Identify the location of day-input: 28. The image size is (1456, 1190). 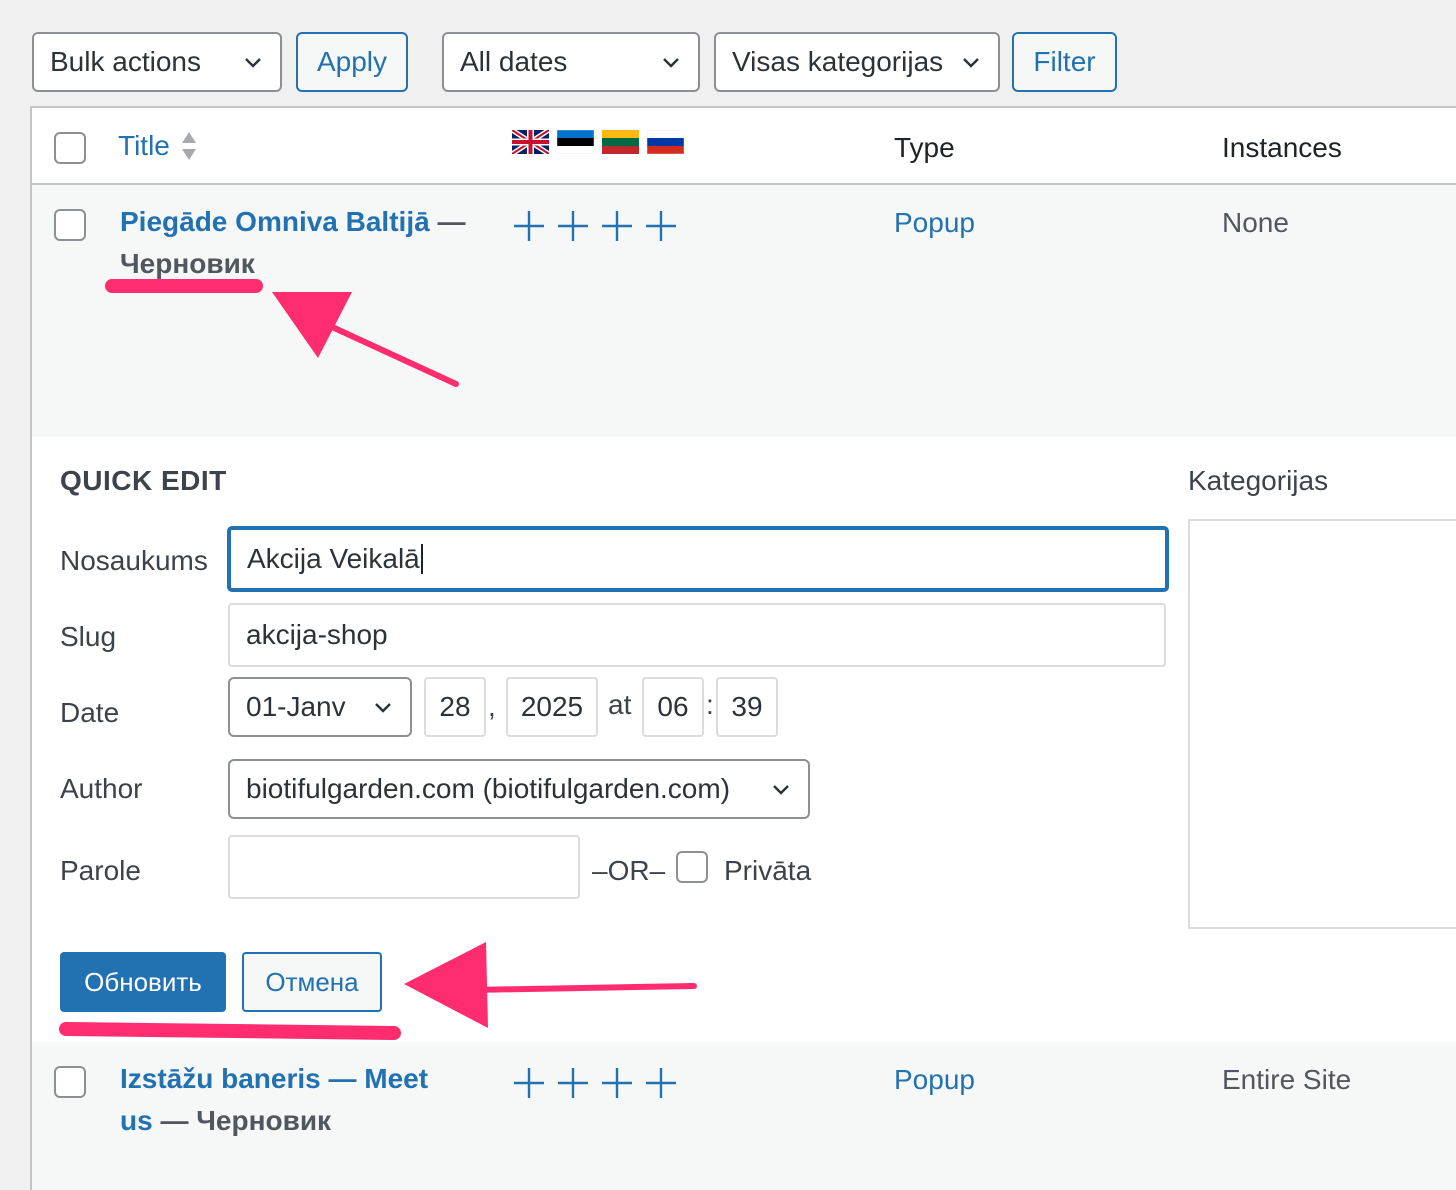
(455, 707).